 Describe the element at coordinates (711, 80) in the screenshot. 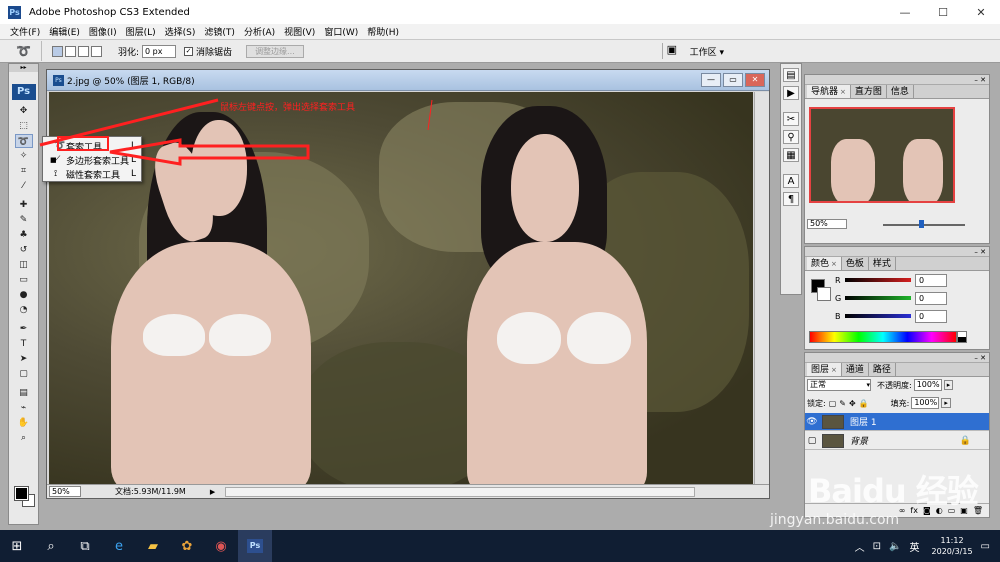

I see `doc-minimize-button: —` at that location.